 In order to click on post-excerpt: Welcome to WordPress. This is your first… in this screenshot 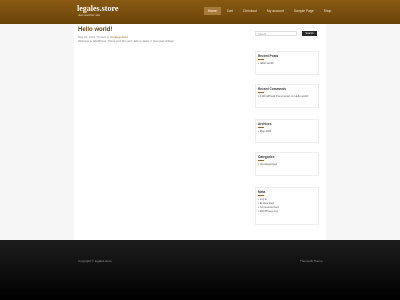, I will do `click(126, 41)`.